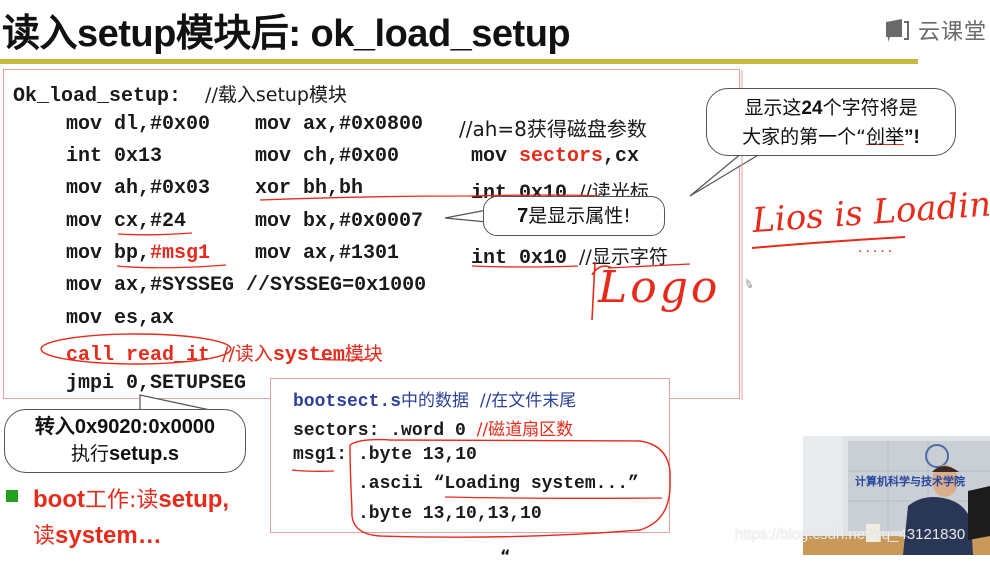  I want to click on code-row-9: jmpi 0,SETUPSEG, so click(156, 383).